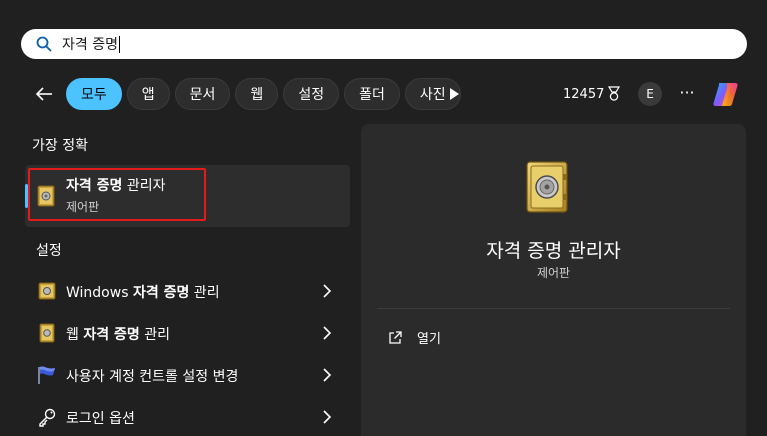 The height and width of the screenshot is (436, 767). I want to click on more-filters-button, so click(454, 94).